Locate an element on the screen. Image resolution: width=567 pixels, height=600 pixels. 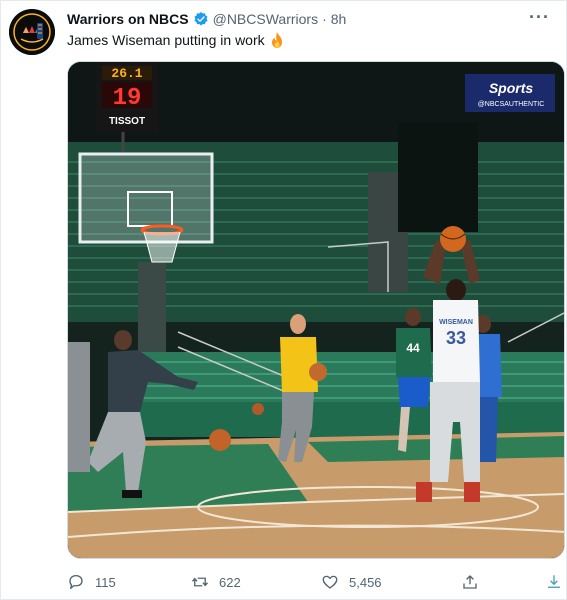
shot-clock-top: 26.1 is located at coordinates (126, 73).